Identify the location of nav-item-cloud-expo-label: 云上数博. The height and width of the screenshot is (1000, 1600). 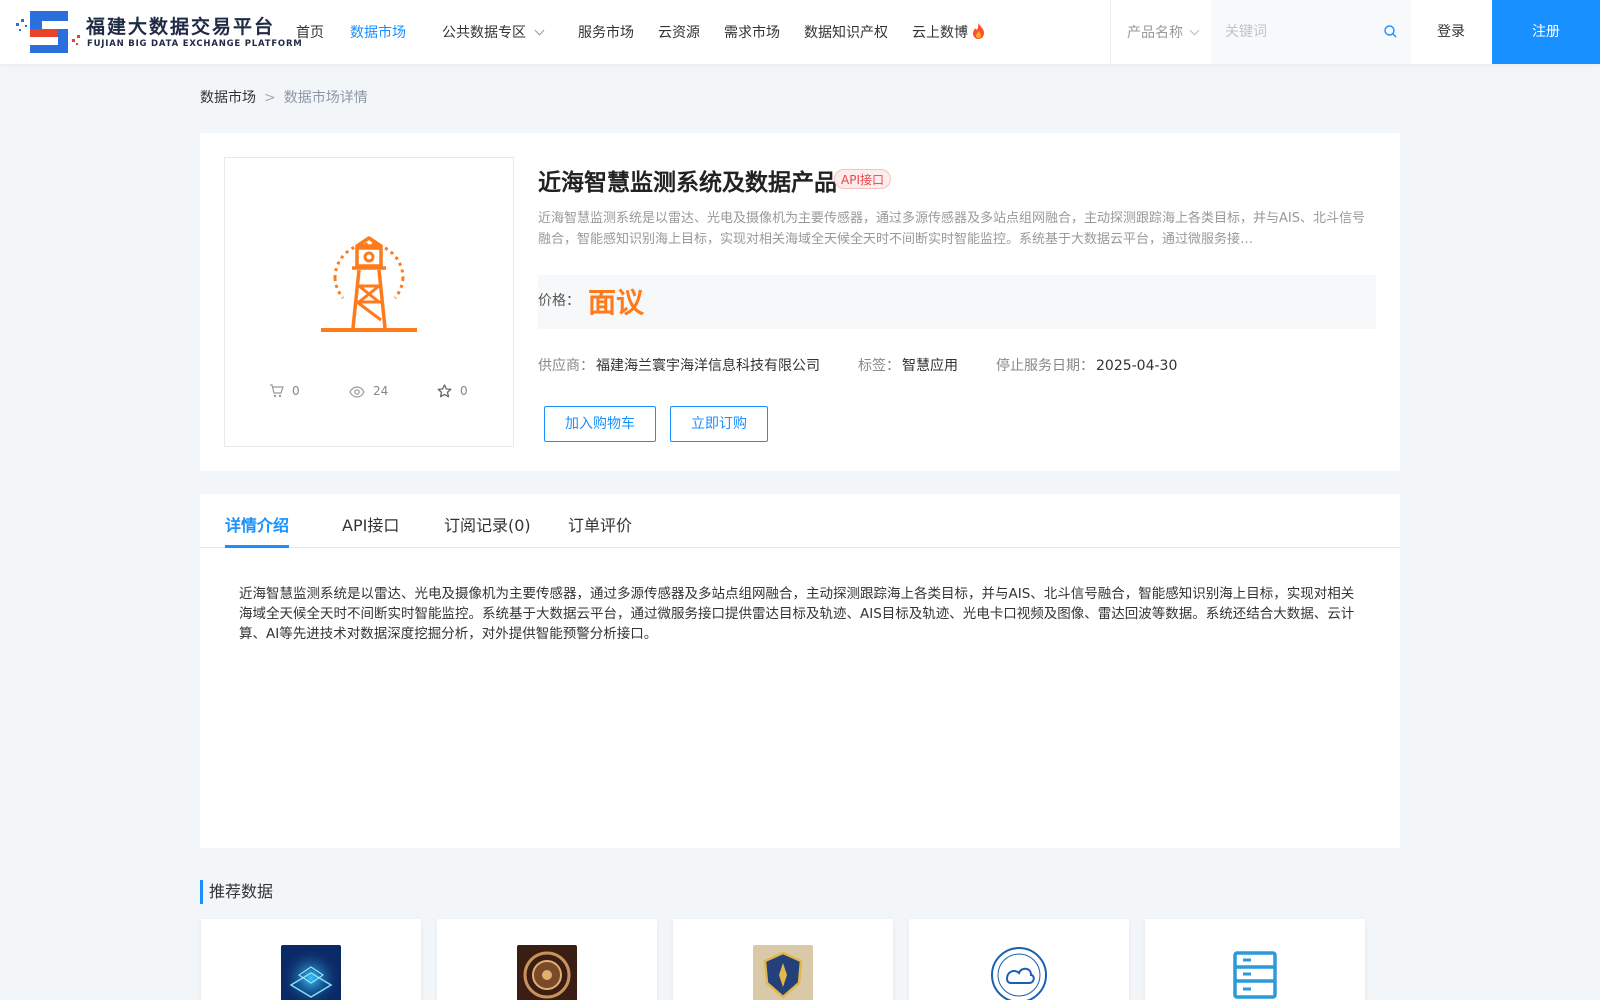
(940, 33).